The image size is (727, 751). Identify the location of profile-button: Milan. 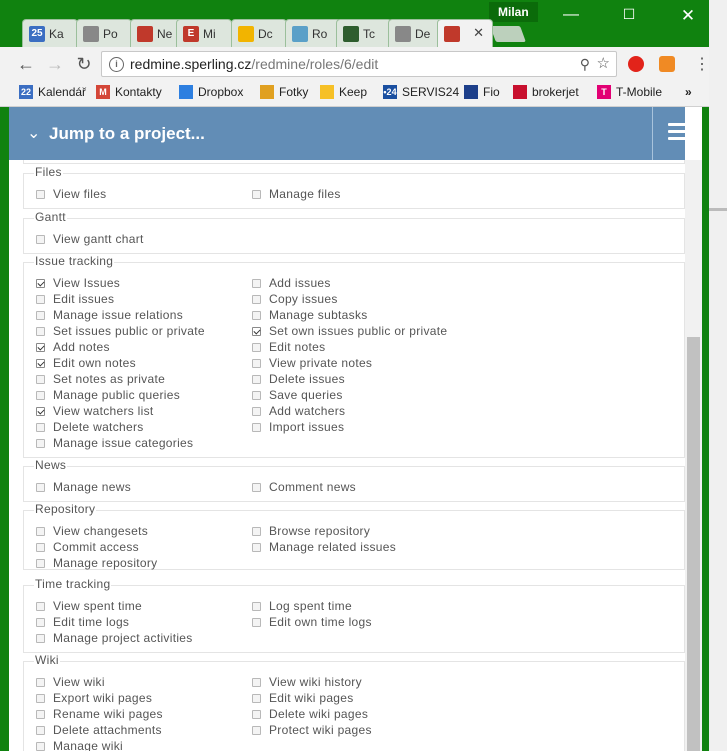
(513, 12).